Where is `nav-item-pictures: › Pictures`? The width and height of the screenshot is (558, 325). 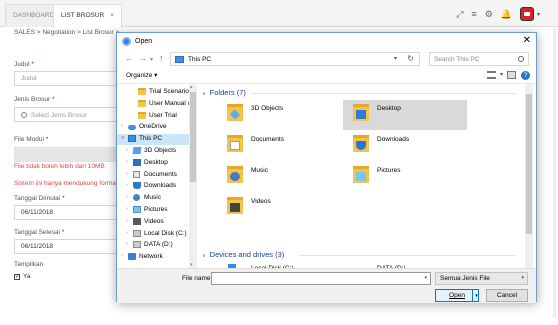
nav-item-pictures: › Pictures is located at coordinates (153, 210).